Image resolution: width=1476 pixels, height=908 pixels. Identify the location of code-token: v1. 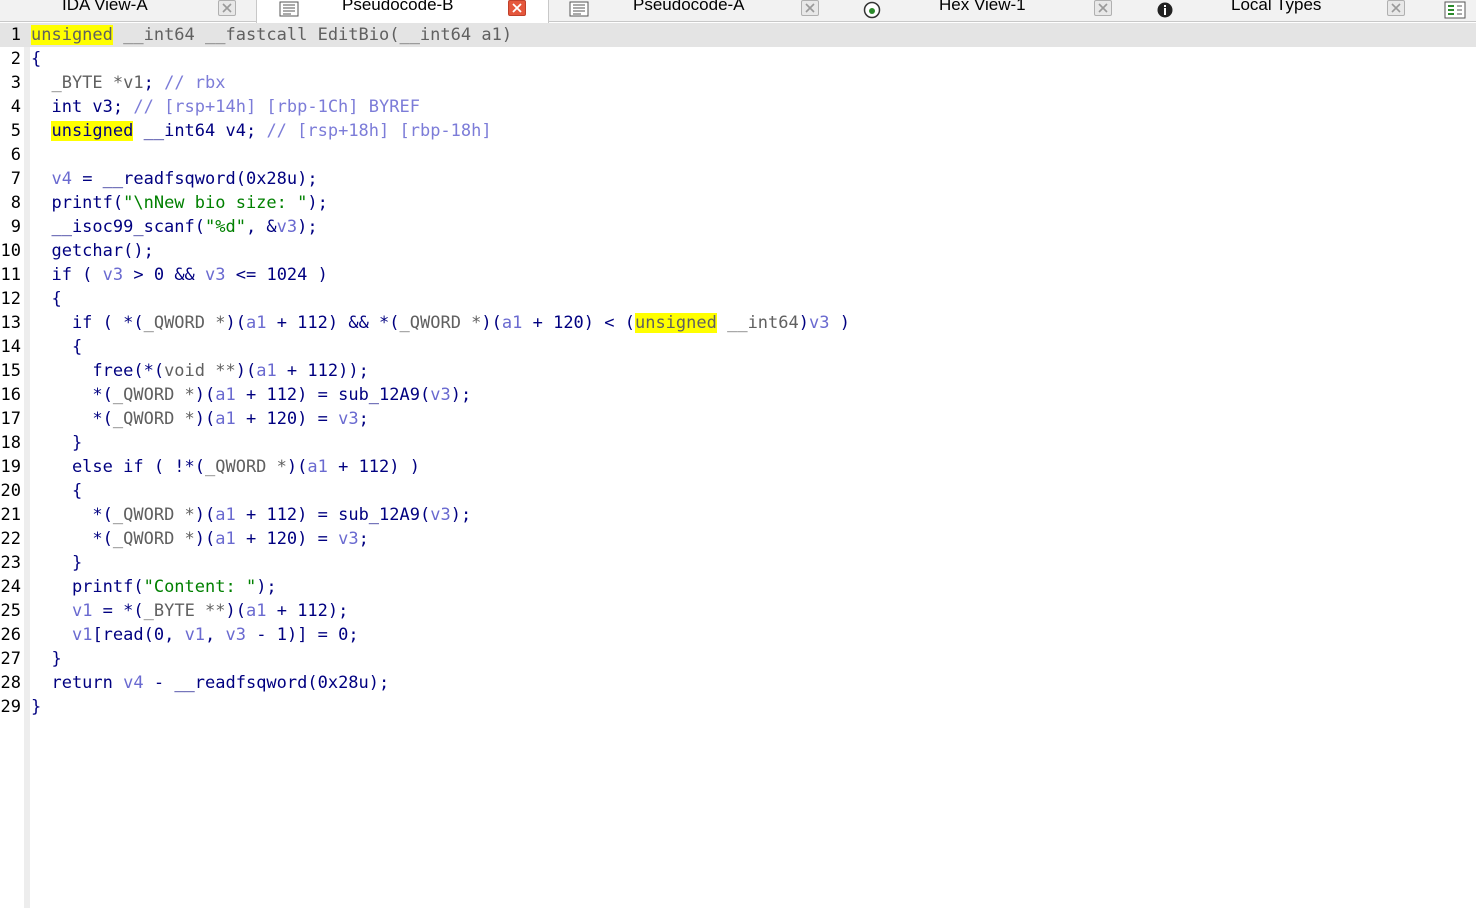
(133, 83).